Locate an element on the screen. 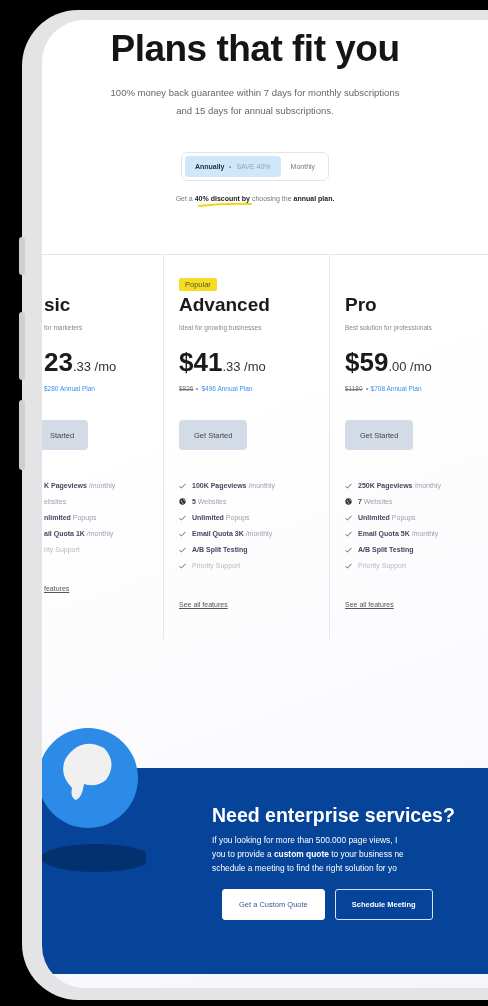  page-title: Plans that fit you is located at coordinates (255, 49).